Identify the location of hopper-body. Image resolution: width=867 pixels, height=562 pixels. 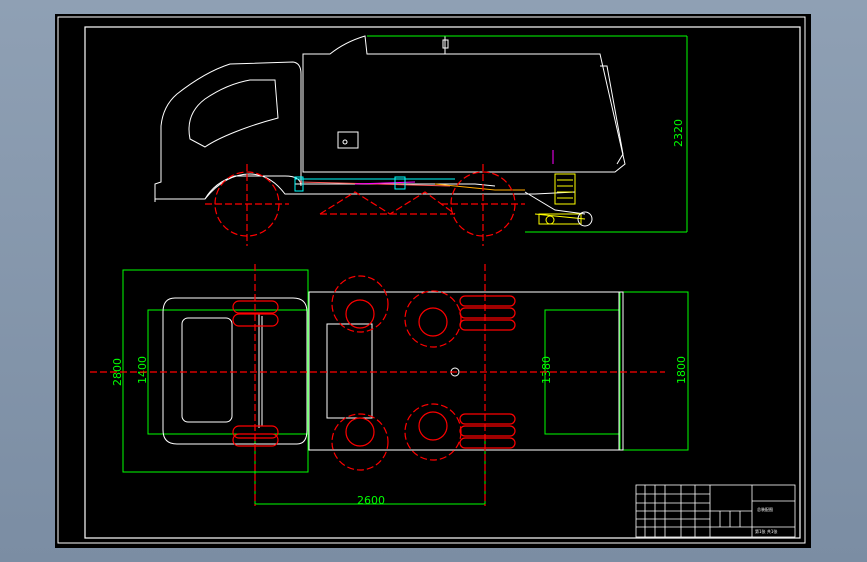
(464, 104).